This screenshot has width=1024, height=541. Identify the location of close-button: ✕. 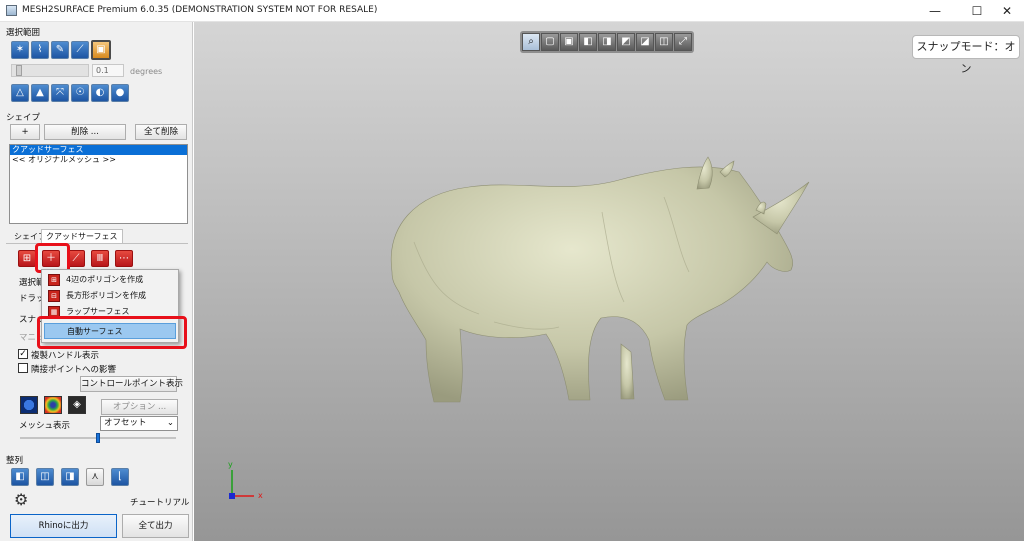
(1007, 11).